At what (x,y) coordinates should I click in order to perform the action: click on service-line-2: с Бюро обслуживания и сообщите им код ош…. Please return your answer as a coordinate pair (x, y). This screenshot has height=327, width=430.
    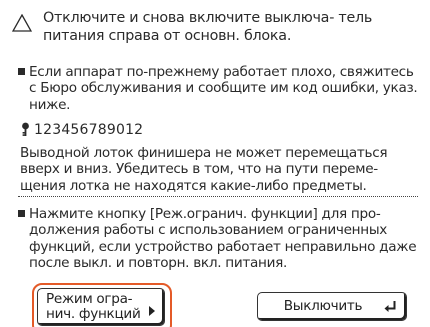
    Looking at the image, I should click on (223, 88).